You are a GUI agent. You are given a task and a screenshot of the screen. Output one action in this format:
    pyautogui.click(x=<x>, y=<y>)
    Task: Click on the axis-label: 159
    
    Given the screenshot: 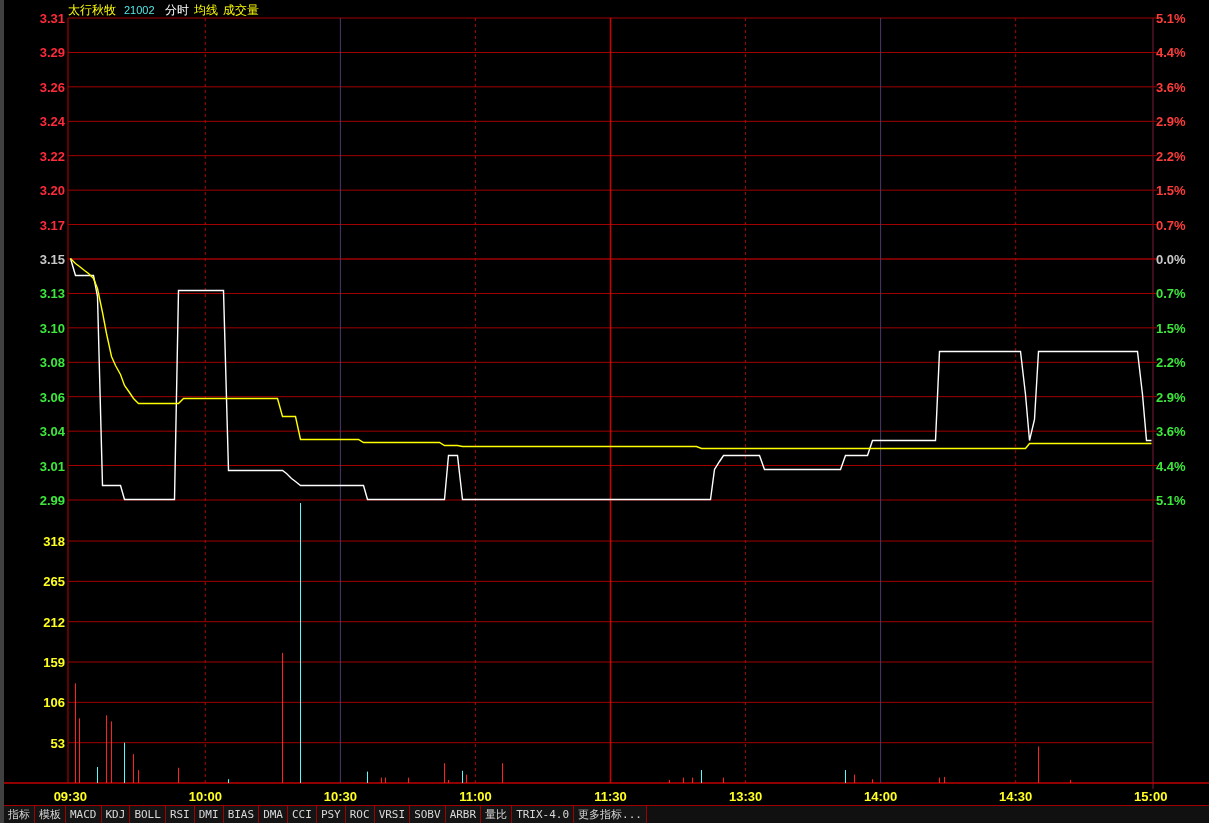 What is the action you would take?
    pyautogui.click(x=54, y=662)
    